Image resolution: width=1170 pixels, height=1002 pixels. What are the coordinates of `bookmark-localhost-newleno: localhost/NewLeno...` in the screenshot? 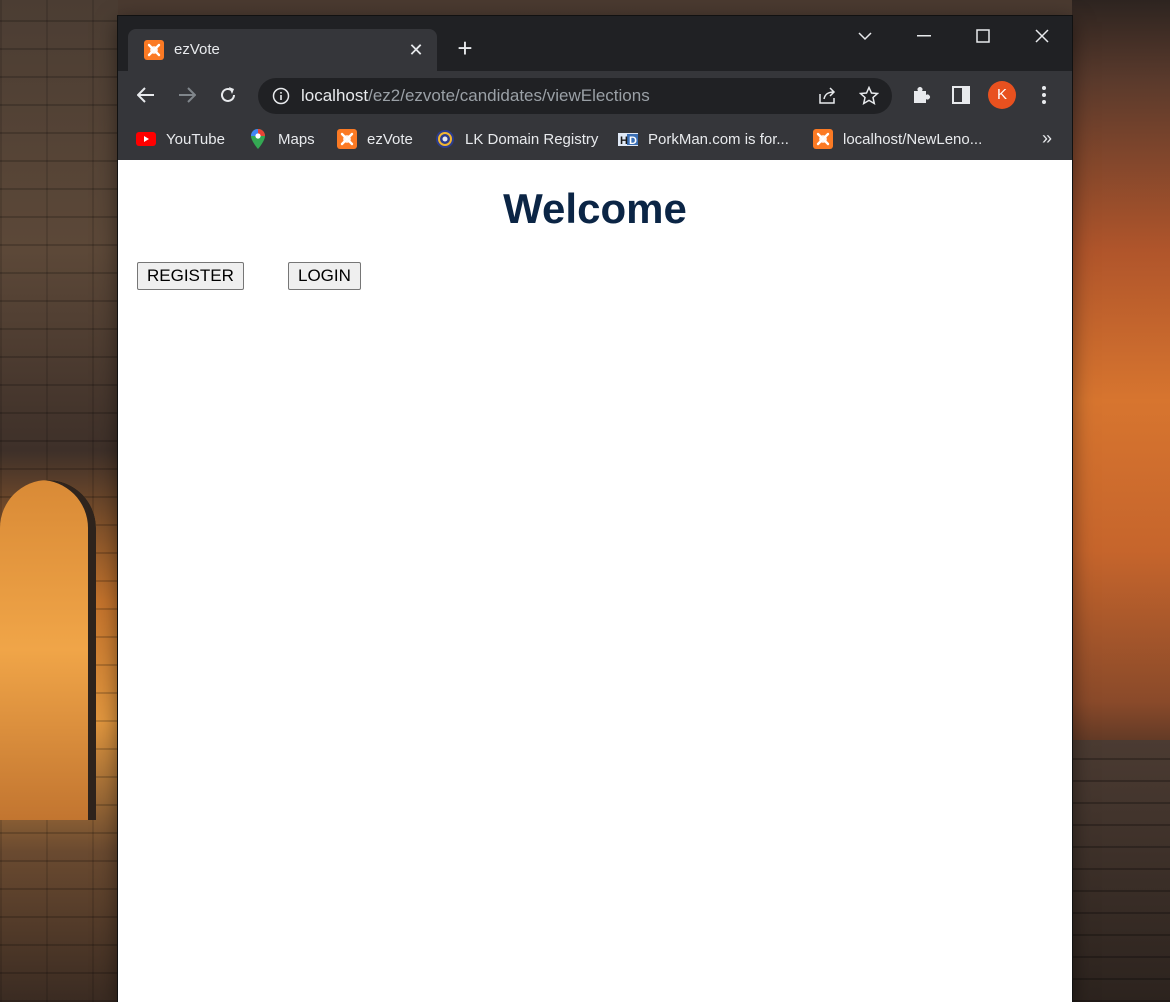 It's located at (897, 139).